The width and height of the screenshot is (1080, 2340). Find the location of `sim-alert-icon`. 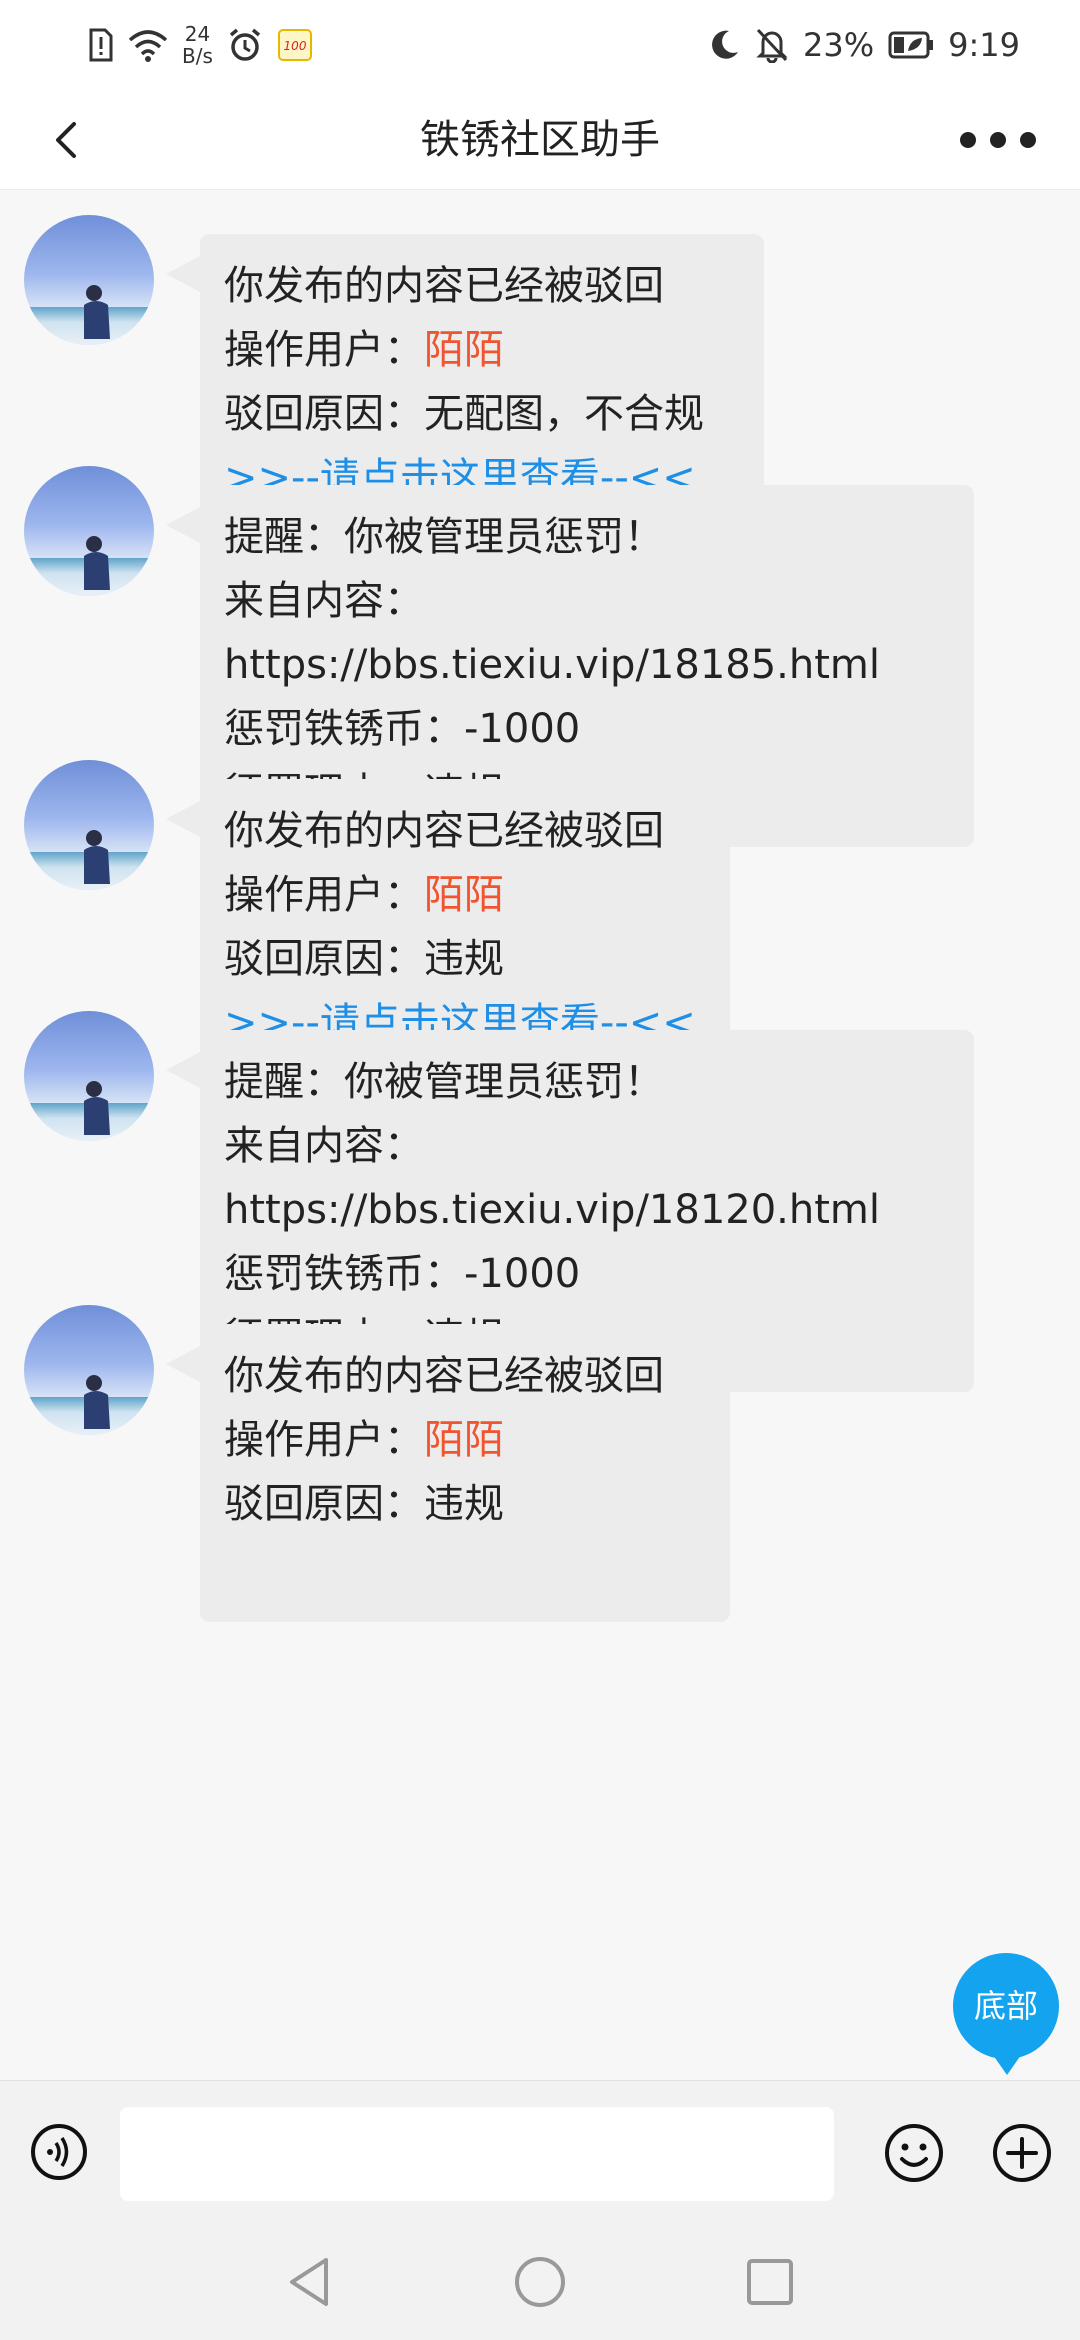

sim-alert-icon is located at coordinates (101, 45).